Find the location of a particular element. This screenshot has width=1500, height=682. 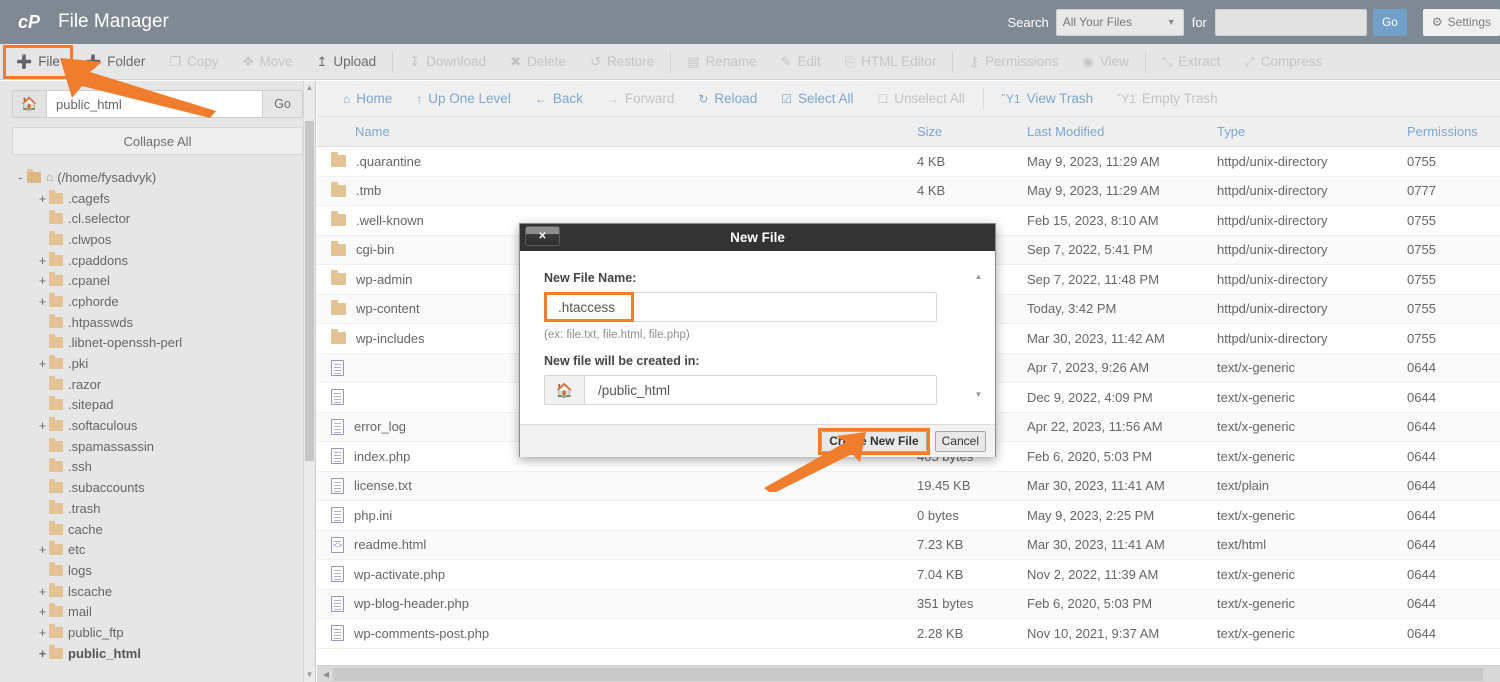

column-header-size: Size is located at coordinates (972, 131).